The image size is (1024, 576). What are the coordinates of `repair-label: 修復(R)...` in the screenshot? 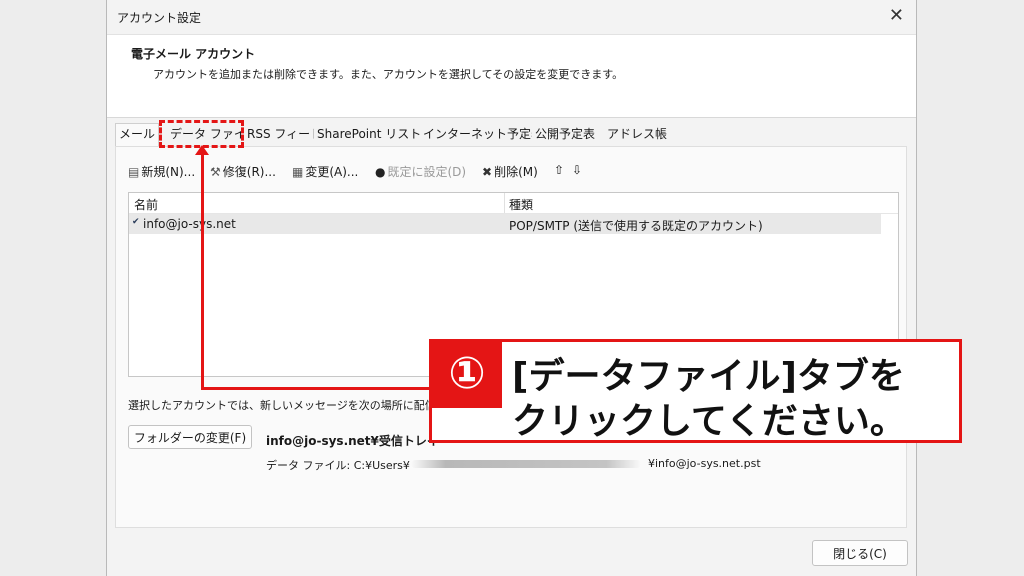 It's located at (249, 172).